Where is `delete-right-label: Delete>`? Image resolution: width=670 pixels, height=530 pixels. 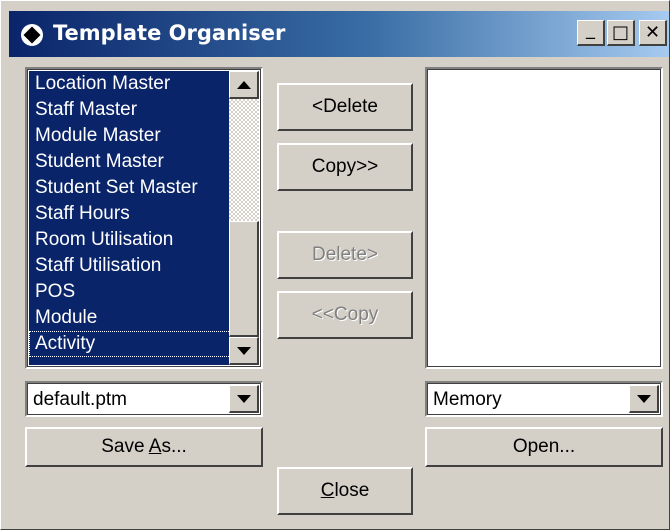 delete-right-label: Delete> is located at coordinates (345, 254).